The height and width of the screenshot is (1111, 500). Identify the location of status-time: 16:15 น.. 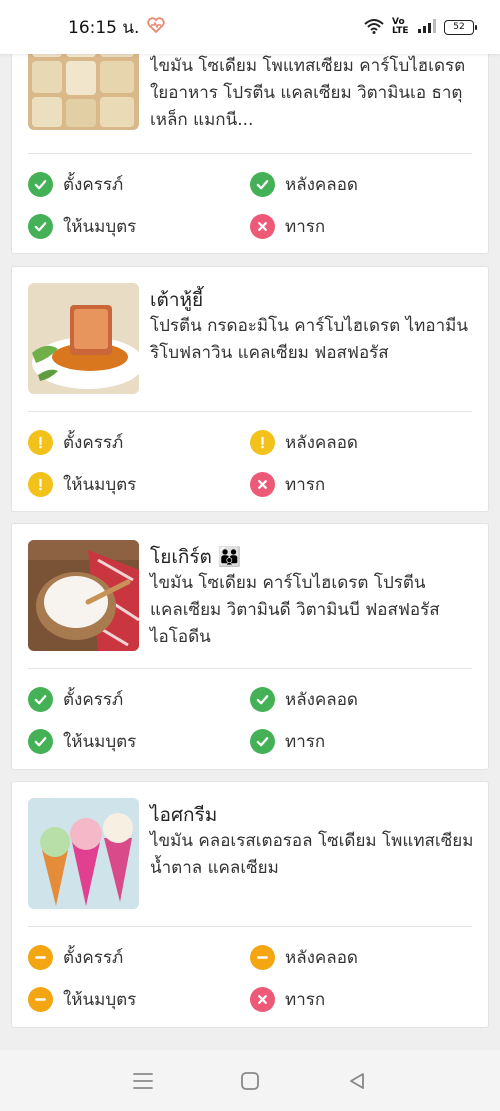
(104, 27).